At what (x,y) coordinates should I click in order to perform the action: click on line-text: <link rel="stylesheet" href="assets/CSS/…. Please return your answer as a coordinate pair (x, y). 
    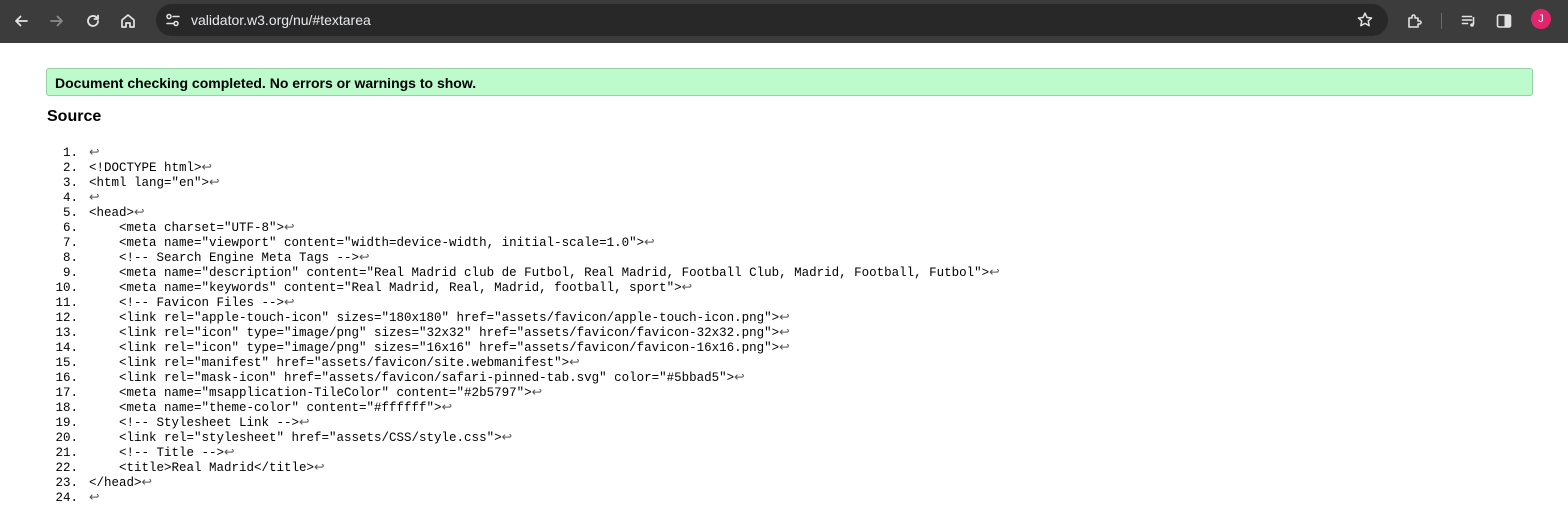
    Looking at the image, I should click on (301, 438).